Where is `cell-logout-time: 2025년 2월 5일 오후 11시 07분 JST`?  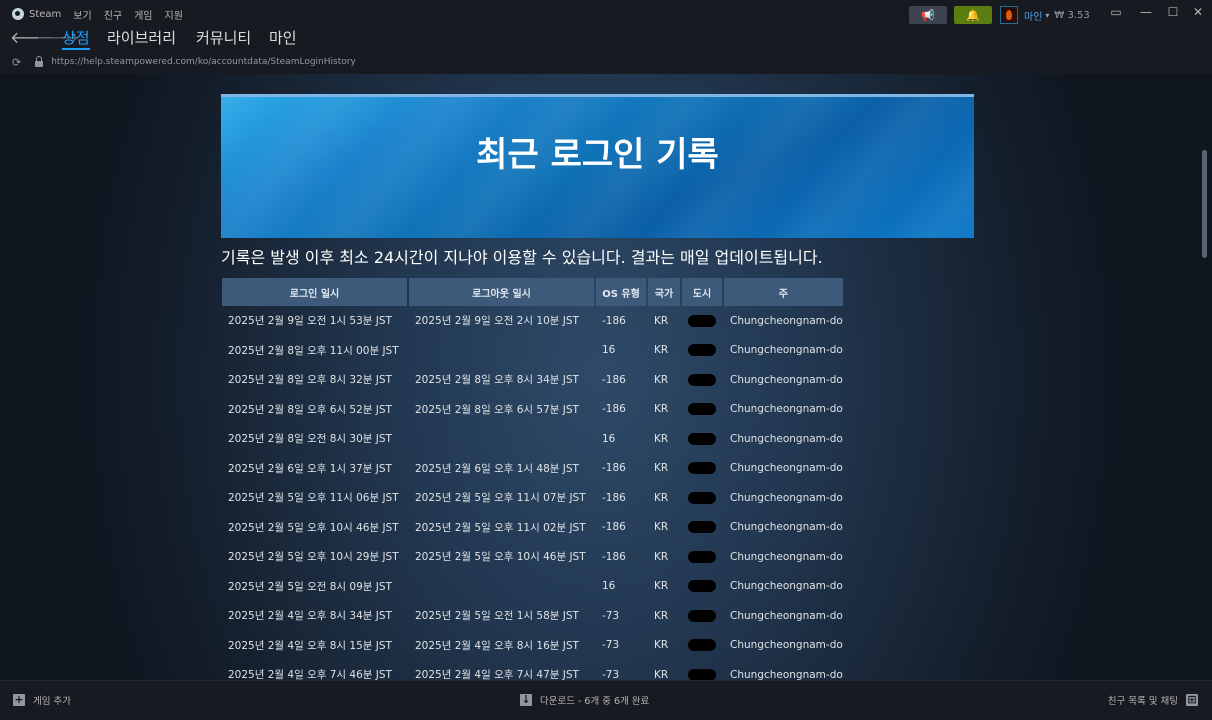
cell-logout-time: 2025년 2월 5일 오후 11시 07분 JST is located at coordinates (500, 498).